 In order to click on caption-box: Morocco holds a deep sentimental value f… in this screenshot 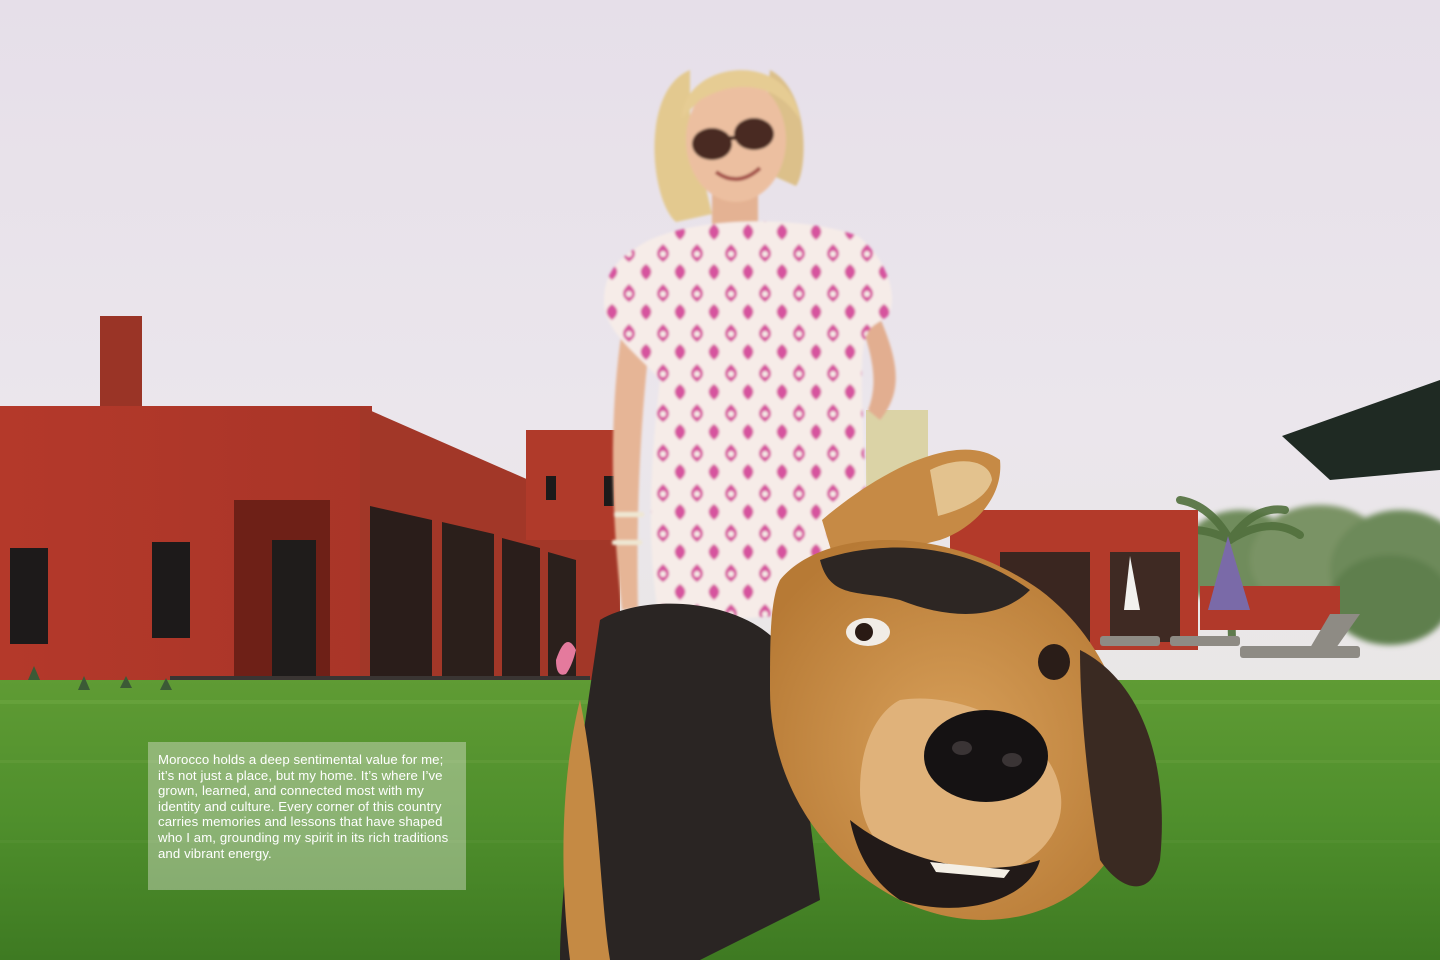, I will do `click(307, 816)`.